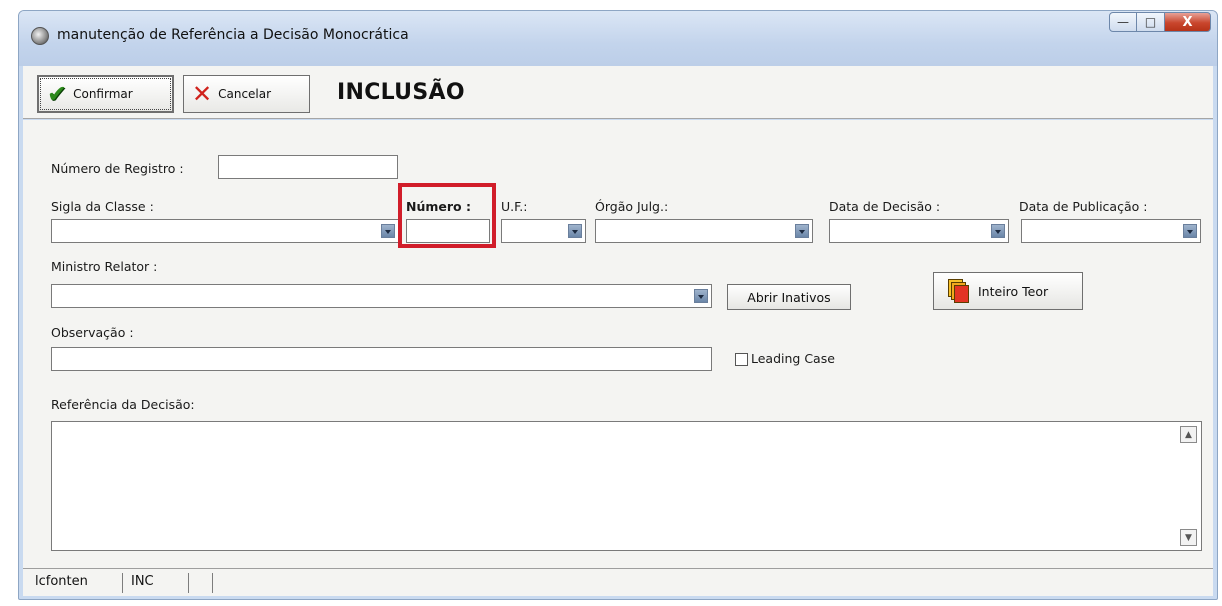 The width and height of the screenshot is (1222, 606). Describe the element at coordinates (77, 583) in the screenshot. I see `status-user: lcfonten` at that location.